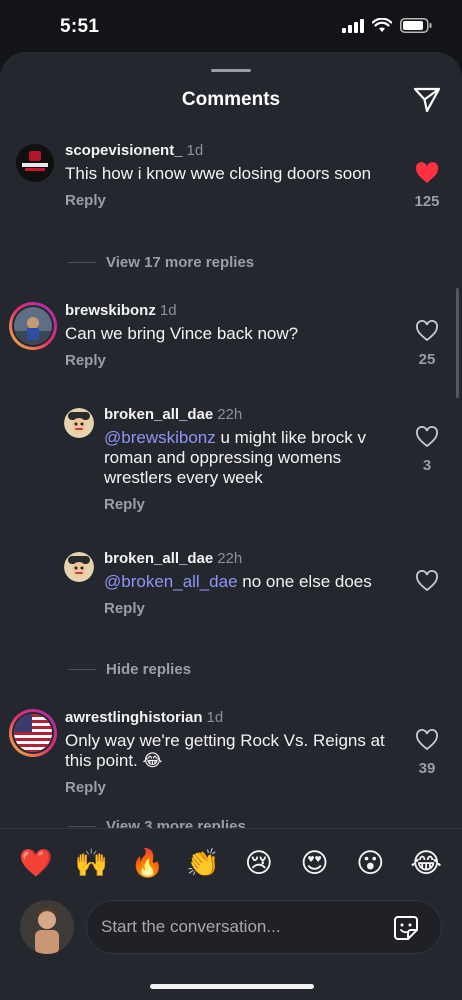  I want to click on heart-filled-icon, so click(427, 173).